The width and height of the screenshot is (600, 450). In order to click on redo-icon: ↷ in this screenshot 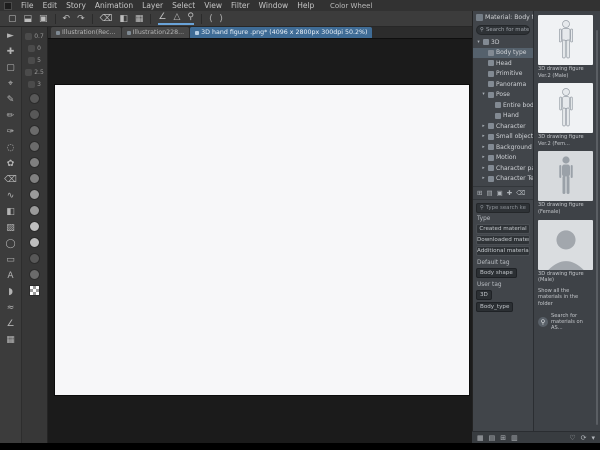, I will do `click(81, 19)`.